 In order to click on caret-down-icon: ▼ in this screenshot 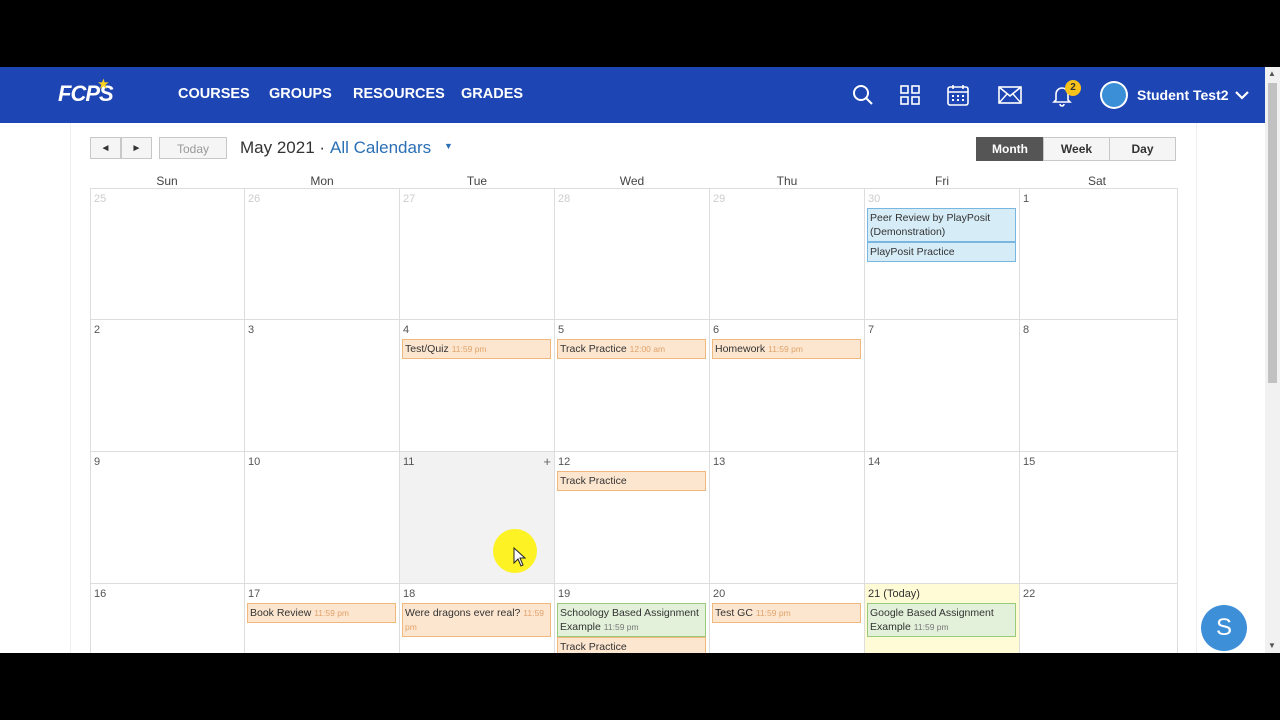, I will do `click(448, 146)`.